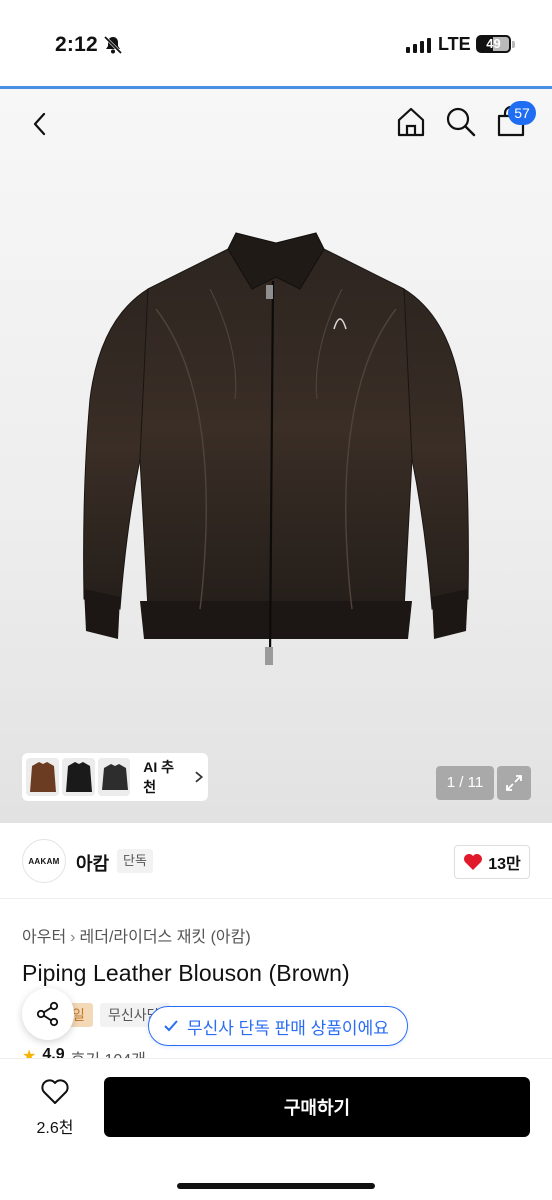 The height and width of the screenshot is (1200, 552). I want to click on brand-like-button: 13만, so click(492, 862).